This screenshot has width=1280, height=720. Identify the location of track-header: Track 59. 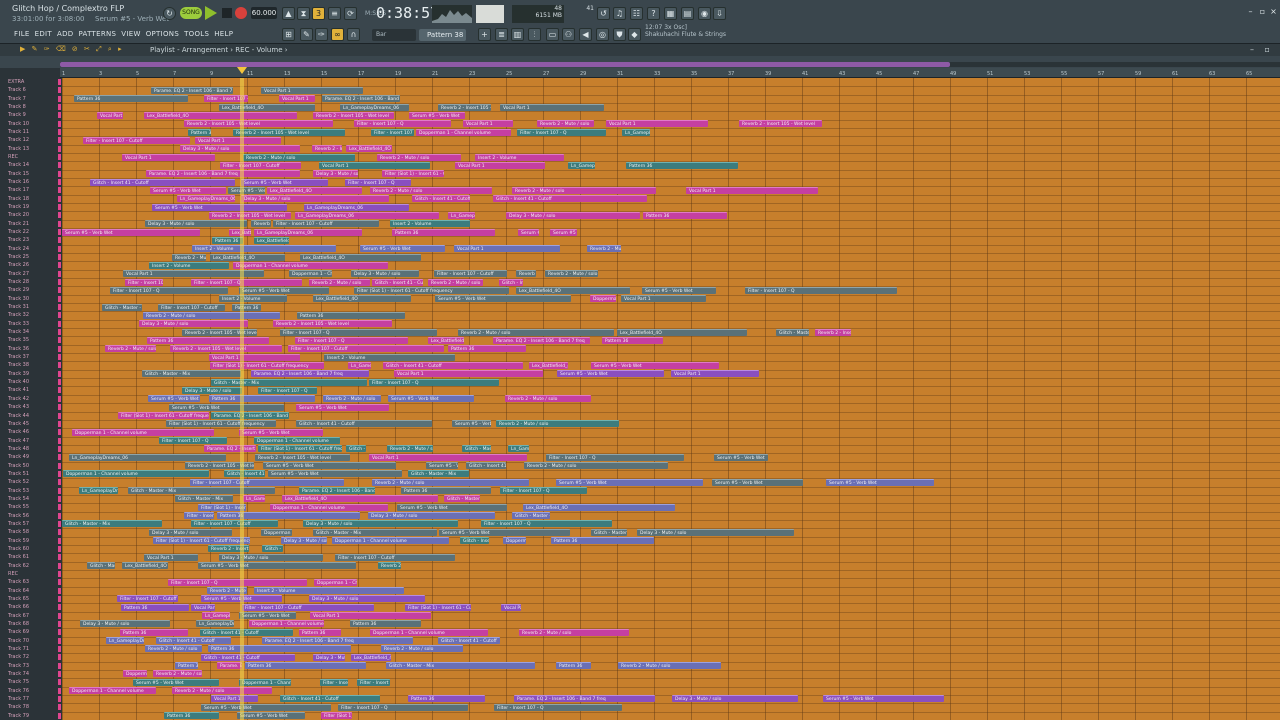
(31, 541).